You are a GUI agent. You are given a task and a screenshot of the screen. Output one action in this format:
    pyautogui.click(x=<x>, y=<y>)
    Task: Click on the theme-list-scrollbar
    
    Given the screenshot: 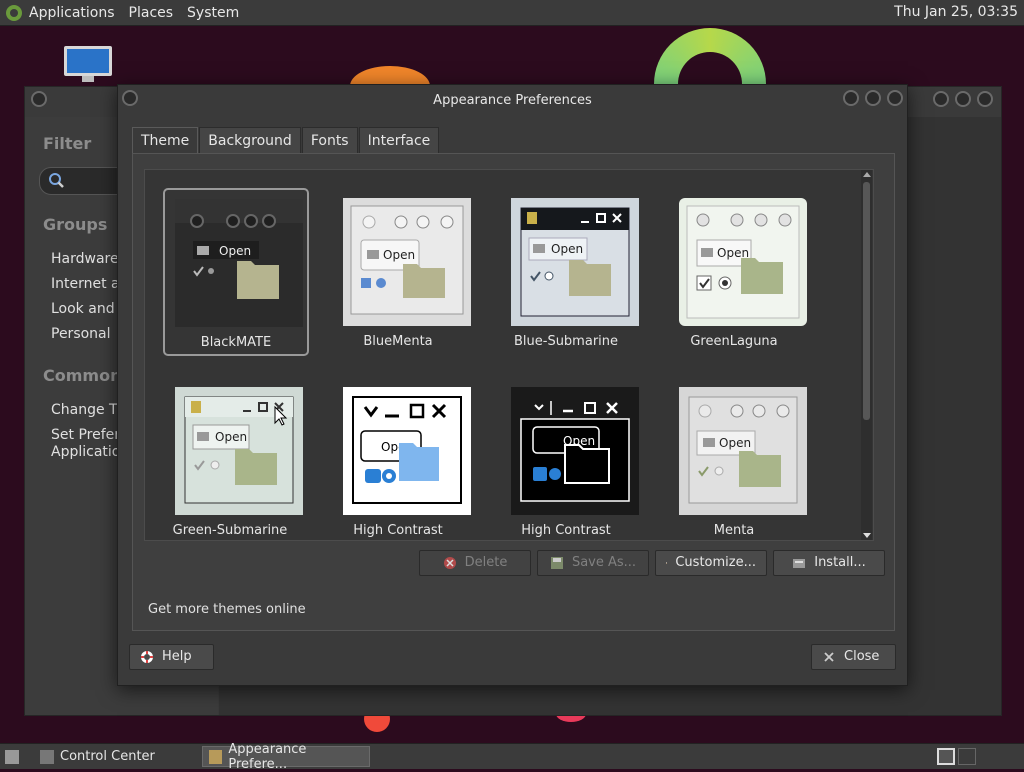 What is the action you would take?
    pyautogui.click(x=866, y=355)
    